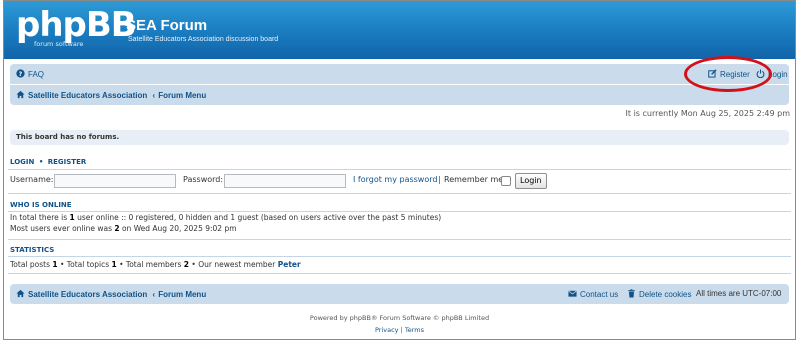 The width and height of the screenshot is (800, 343). Describe the element at coordinates (399, 137) in the screenshot. I see `no-forums-notice: This board has no forums.` at that location.